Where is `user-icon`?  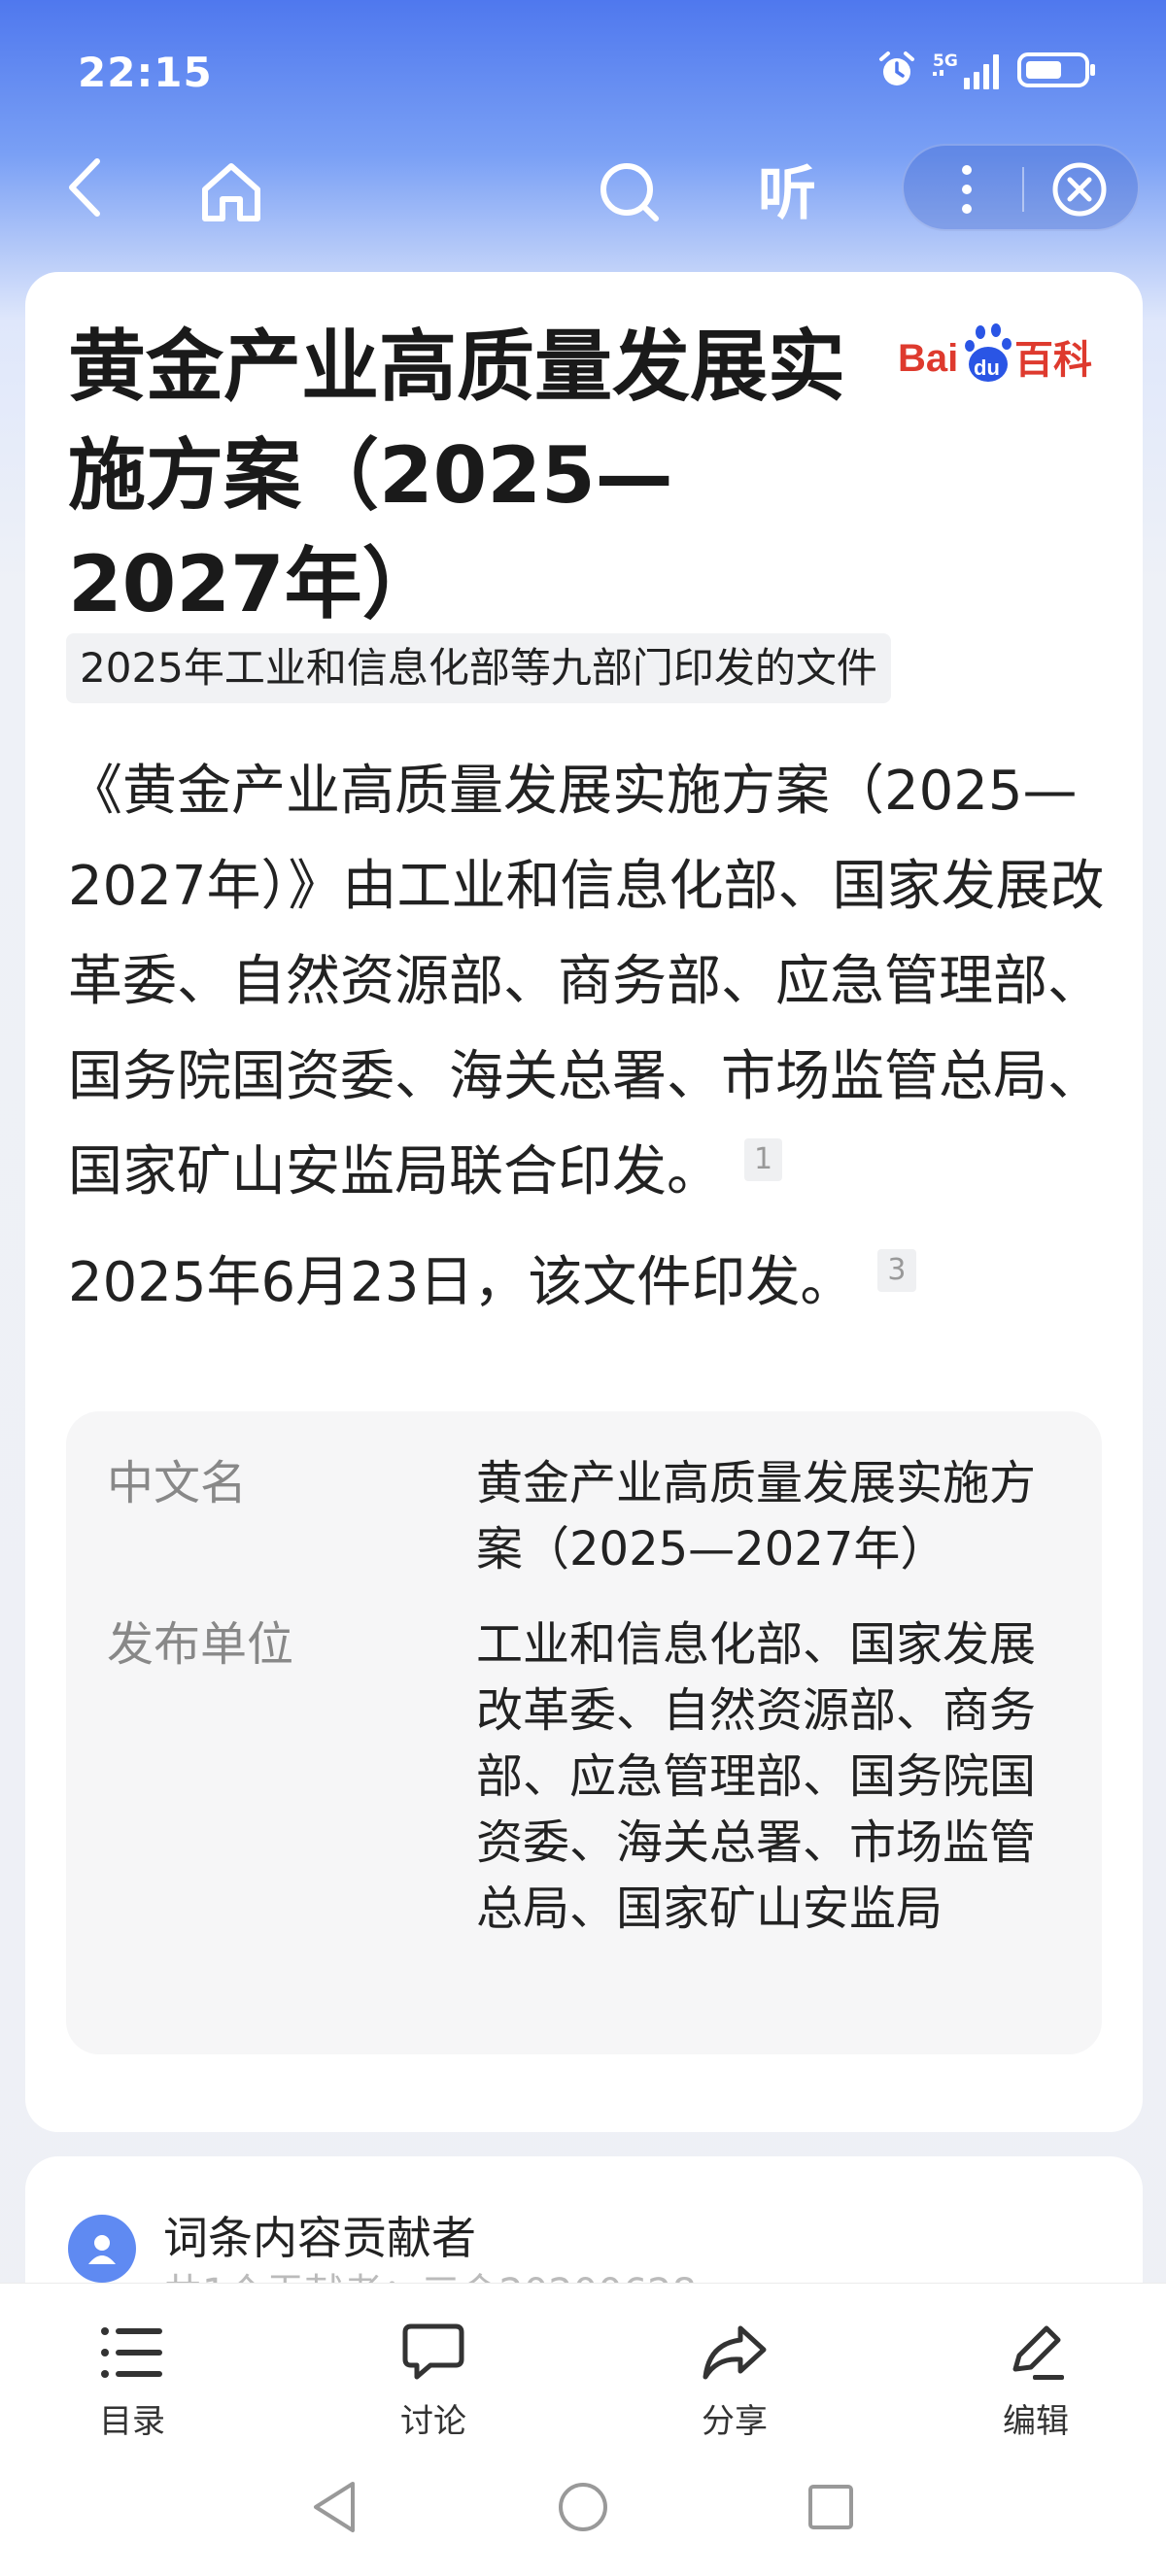
user-icon is located at coordinates (102, 2249).